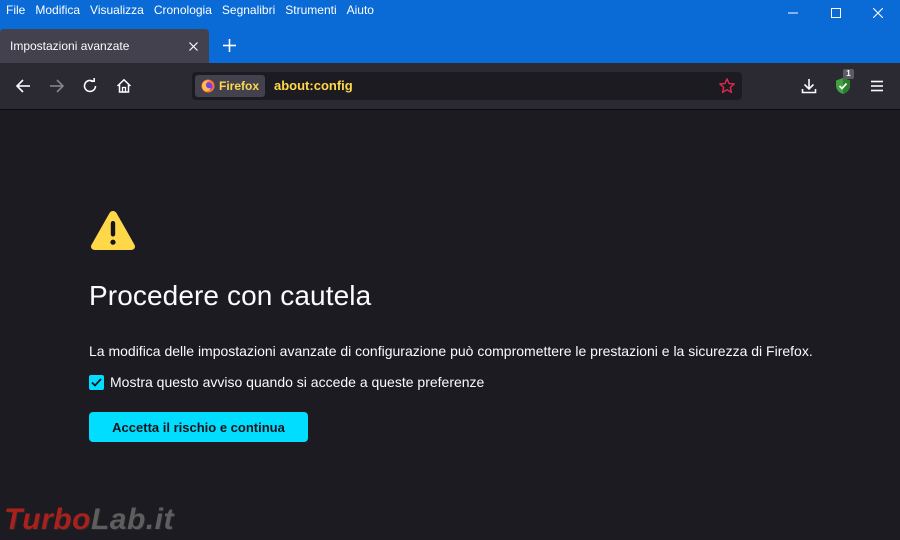 The image size is (900, 540). Describe the element at coordinates (310, 10) in the screenshot. I see `menu-strumenti: Strumenti` at that location.